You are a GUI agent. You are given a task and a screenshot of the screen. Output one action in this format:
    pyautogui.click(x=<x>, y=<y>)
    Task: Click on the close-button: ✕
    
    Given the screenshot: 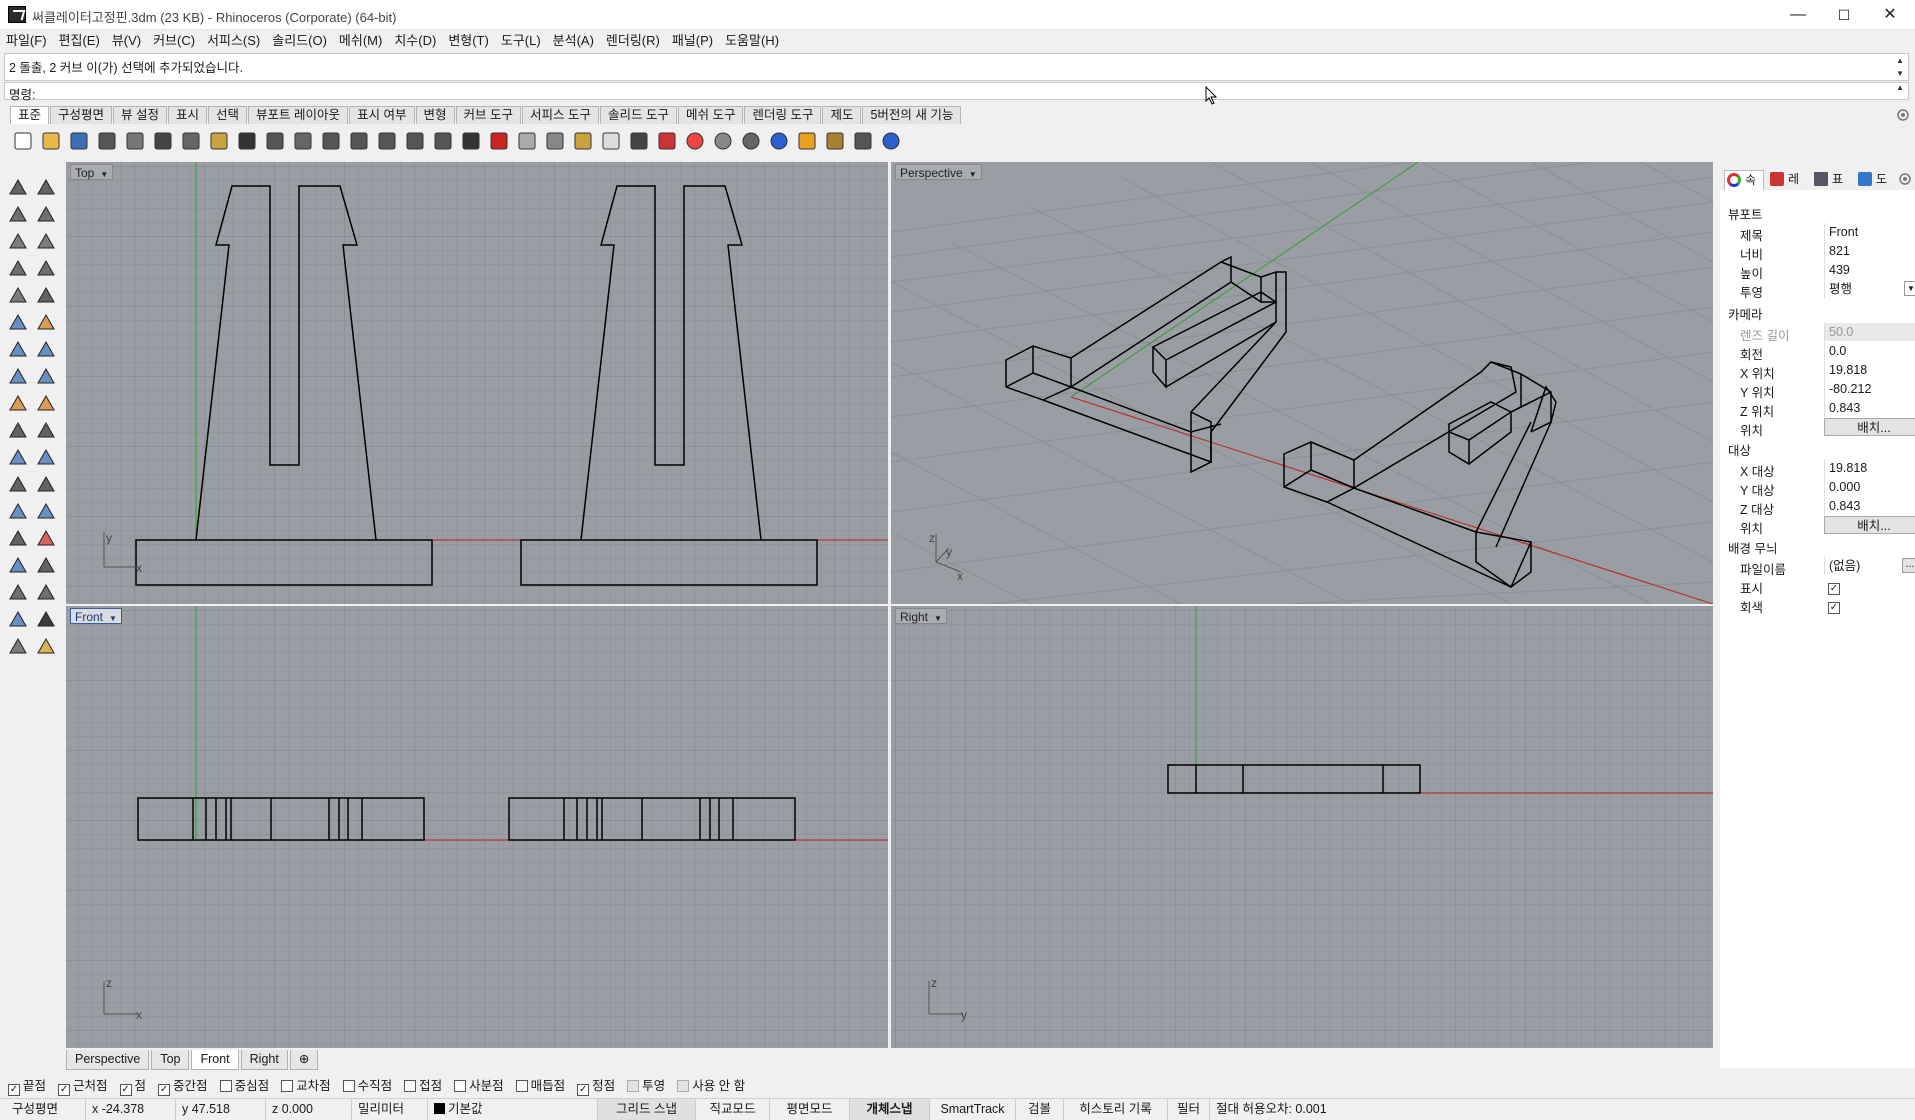 What is the action you would take?
    pyautogui.click(x=1890, y=15)
    